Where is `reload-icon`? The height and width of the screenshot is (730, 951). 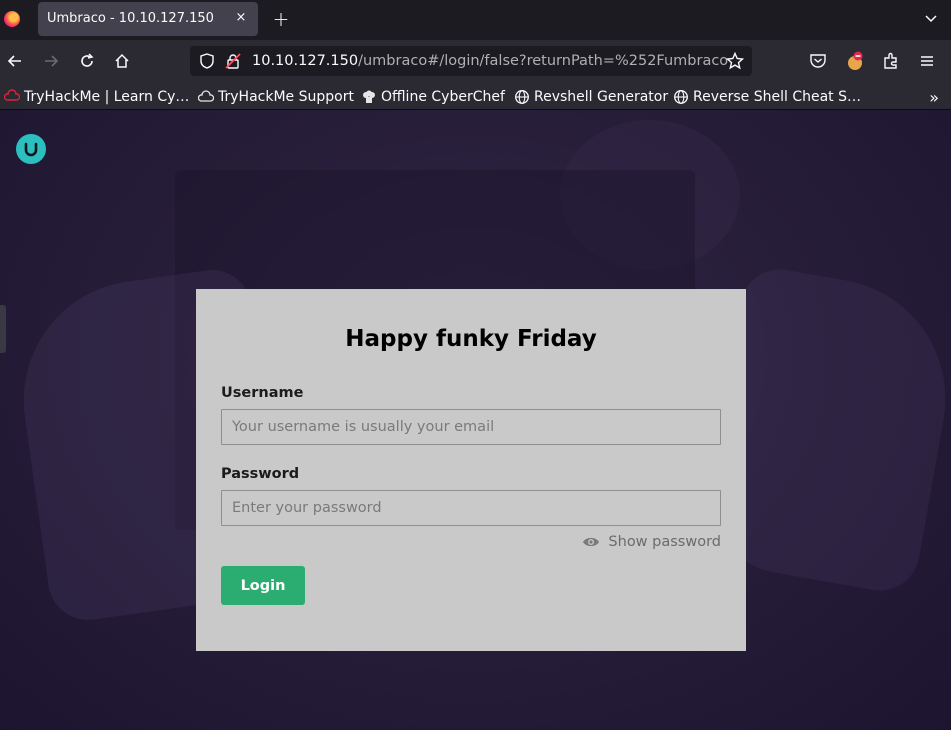 reload-icon is located at coordinates (87, 60).